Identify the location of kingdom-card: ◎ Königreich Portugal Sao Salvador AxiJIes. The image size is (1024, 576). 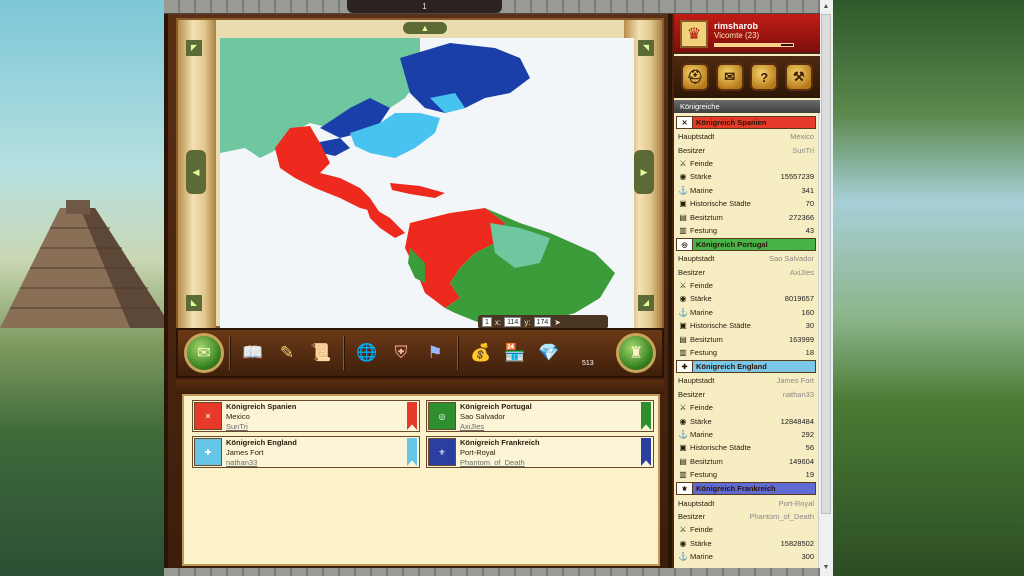
(540, 416).